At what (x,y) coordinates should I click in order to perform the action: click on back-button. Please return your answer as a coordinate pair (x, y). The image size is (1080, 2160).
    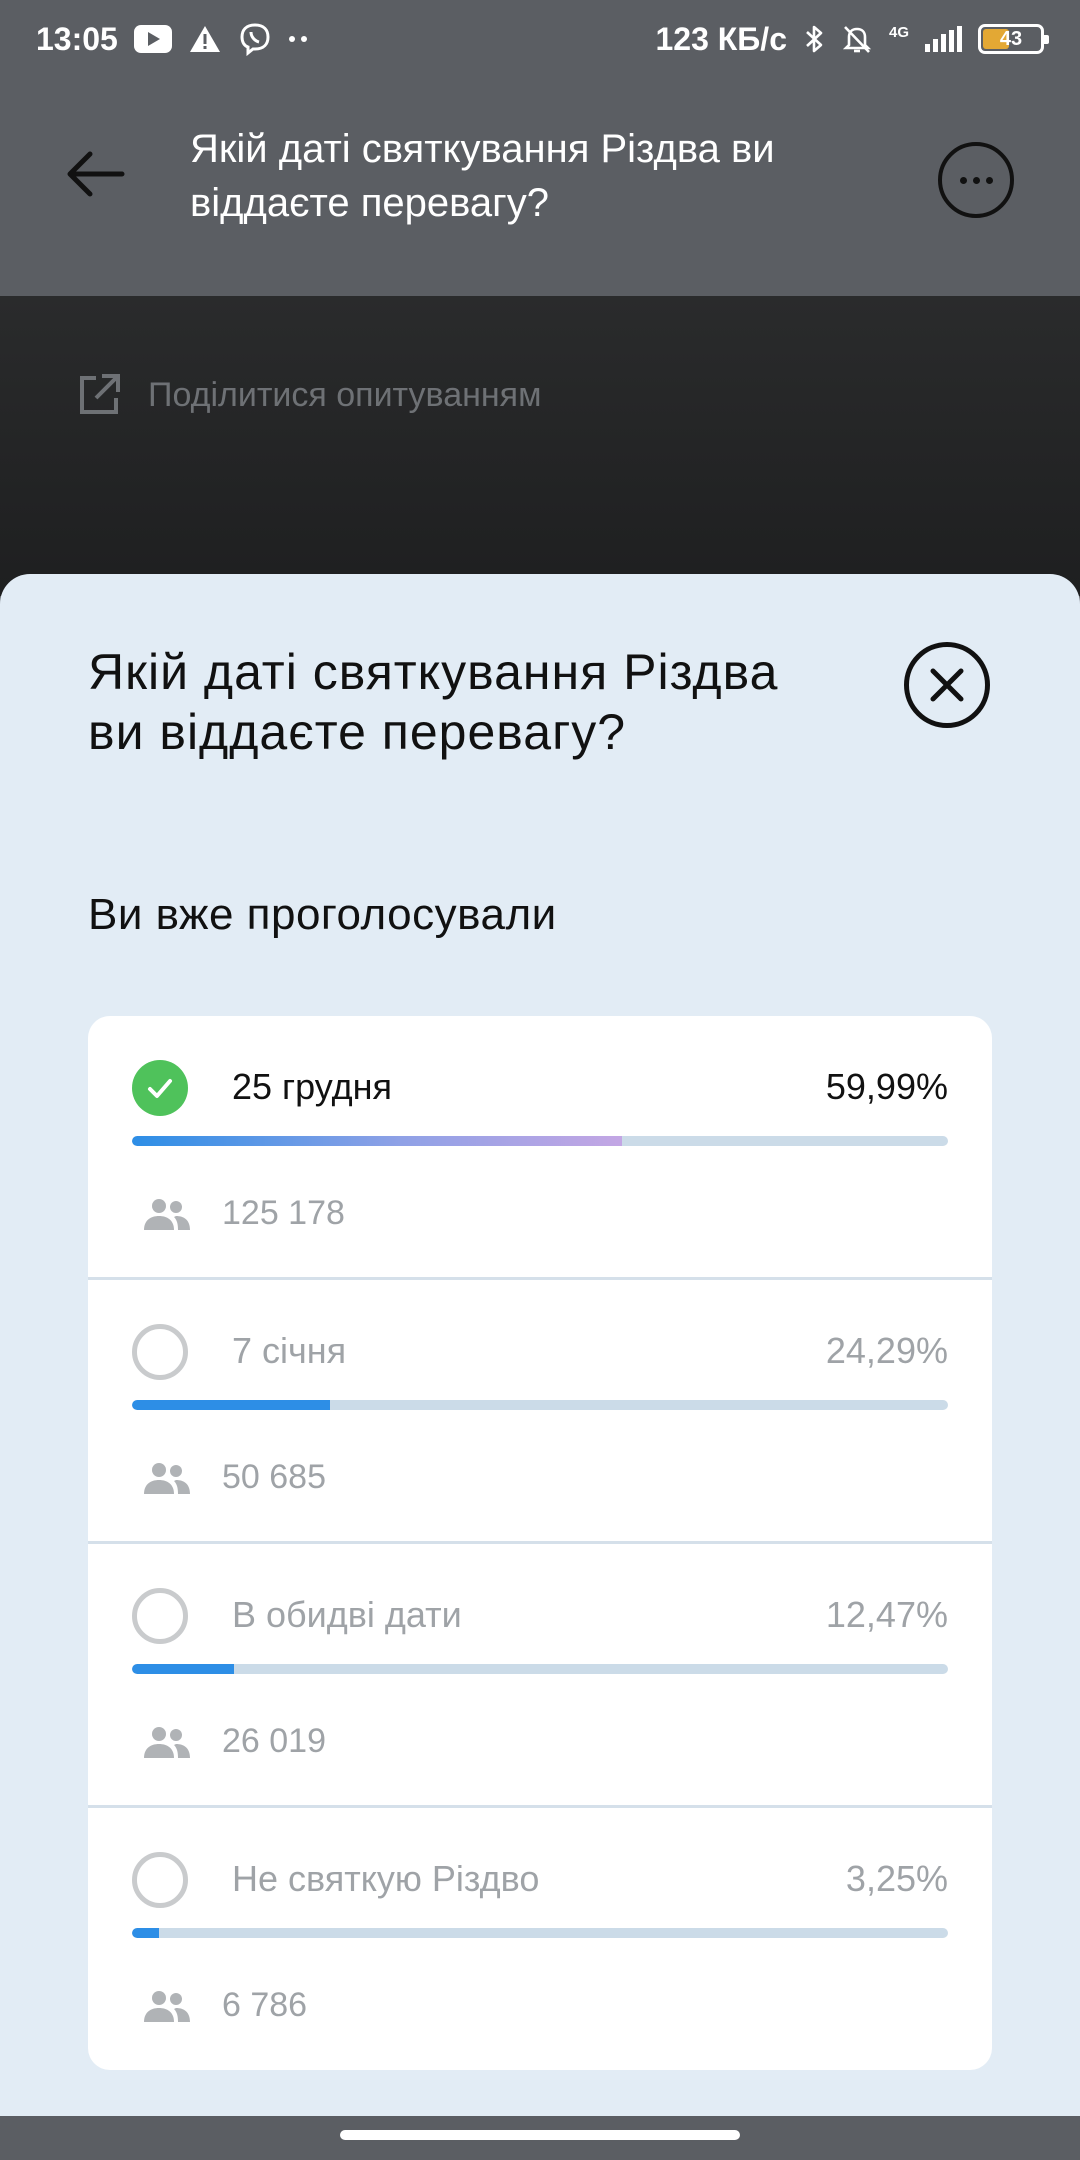
    Looking at the image, I should click on (96, 174).